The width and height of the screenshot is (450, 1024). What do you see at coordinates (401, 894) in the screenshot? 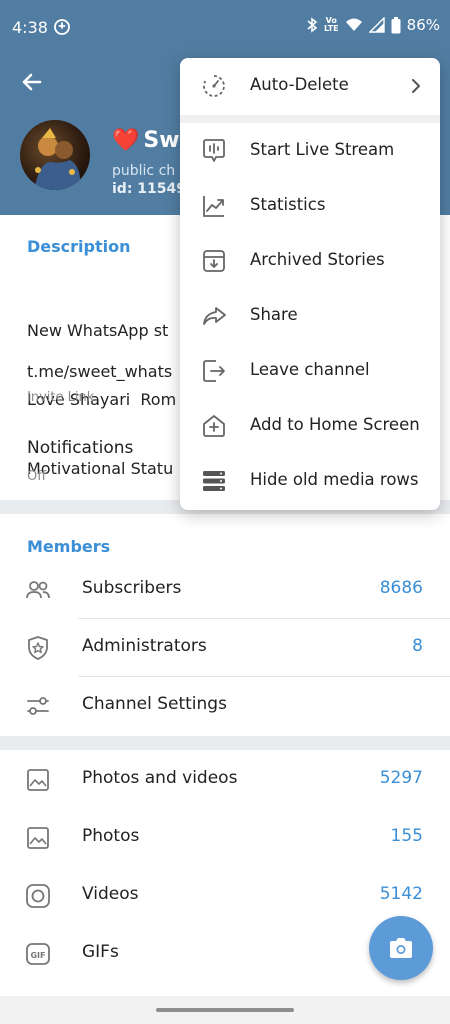
I see `videos-count: 5142` at bounding box center [401, 894].